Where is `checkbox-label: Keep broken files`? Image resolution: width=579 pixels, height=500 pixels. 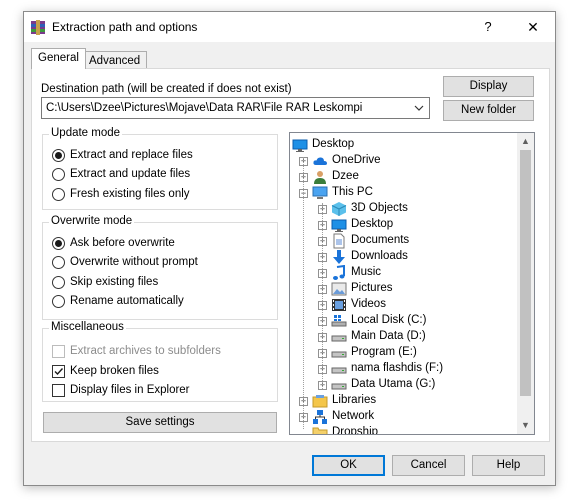
checkbox-label: Keep broken files is located at coordinates (114, 371).